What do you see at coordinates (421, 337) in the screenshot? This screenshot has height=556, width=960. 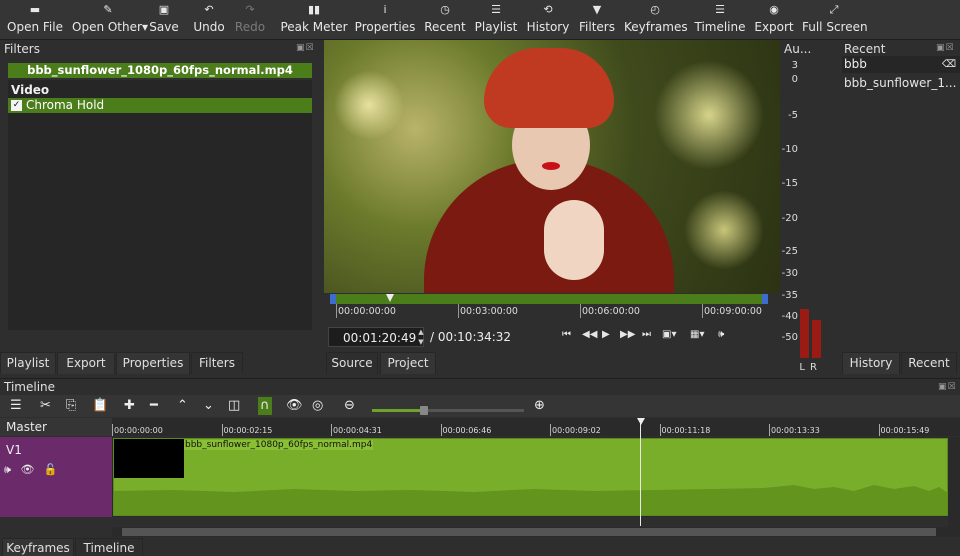 I see `time-spinner-icon: ▲ ▼` at bounding box center [421, 337].